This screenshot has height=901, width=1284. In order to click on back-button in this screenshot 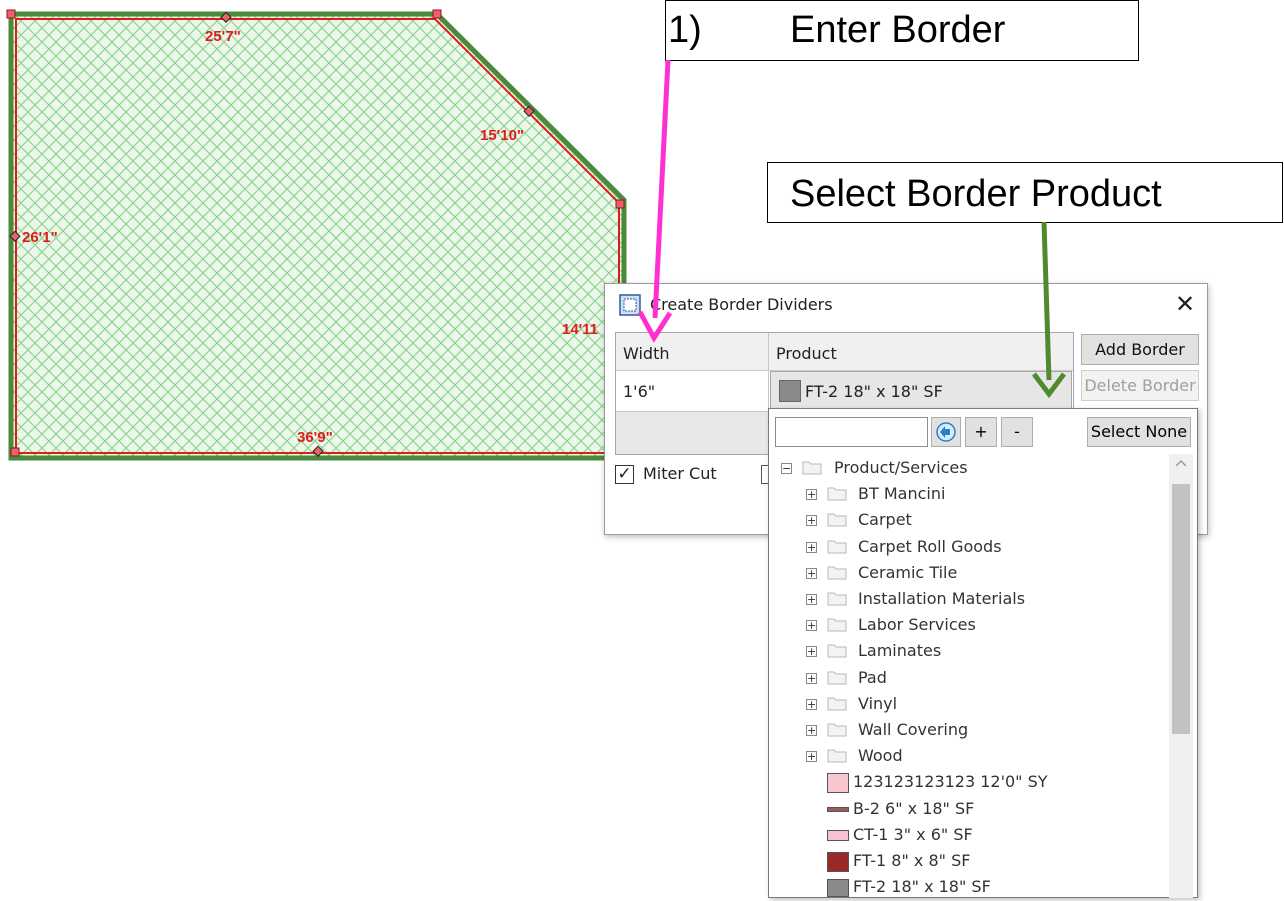, I will do `click(946, 432)`.